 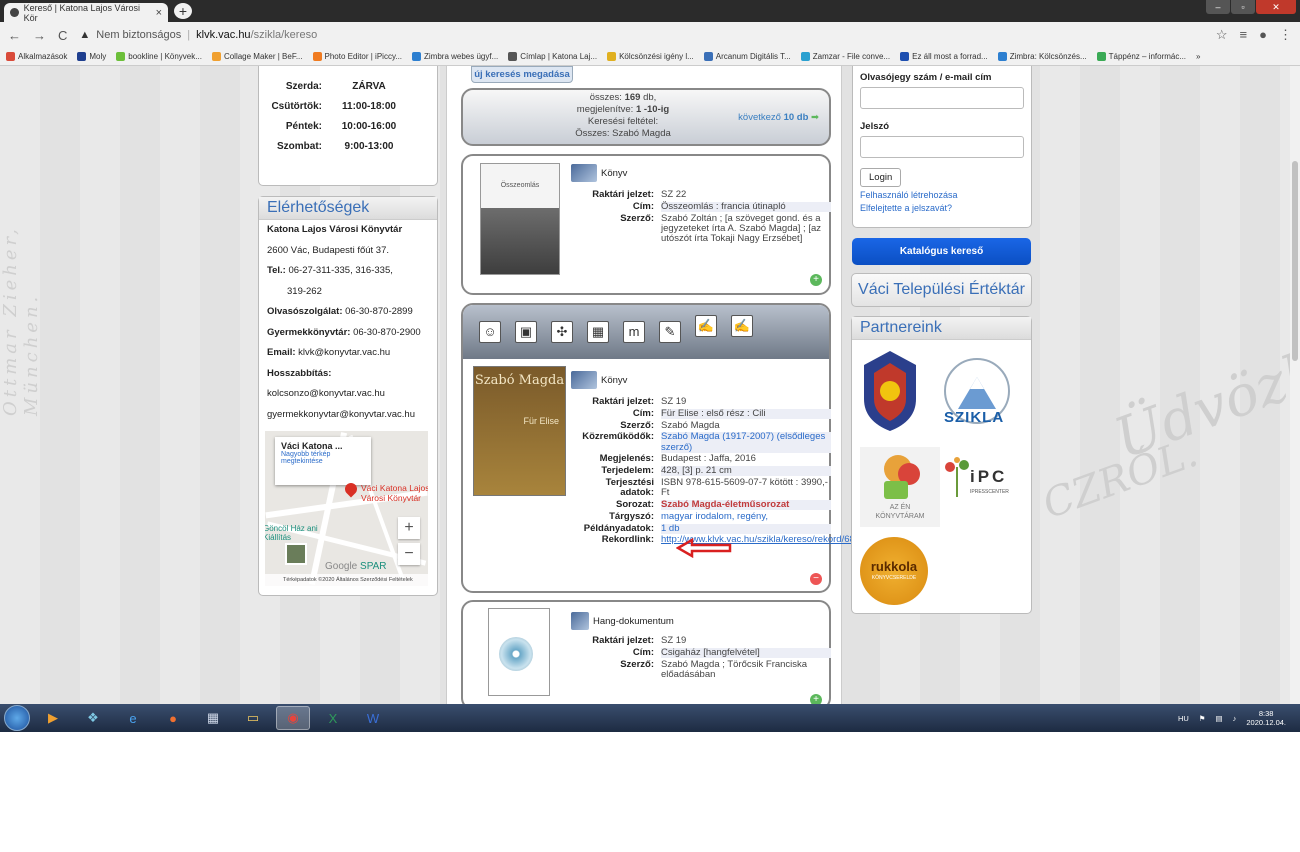 I want to click on ipc-logo: iPC IPRESSCENTER, so click(x=984, y=482).